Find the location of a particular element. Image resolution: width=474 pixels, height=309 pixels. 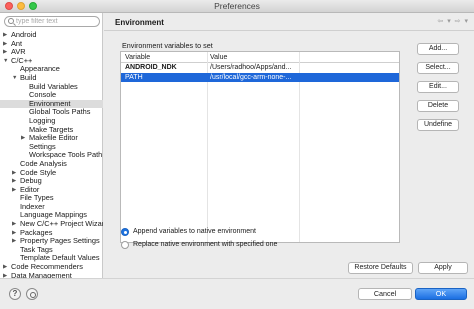

undefine-button: Undefine is located at coordinates (438, 125).